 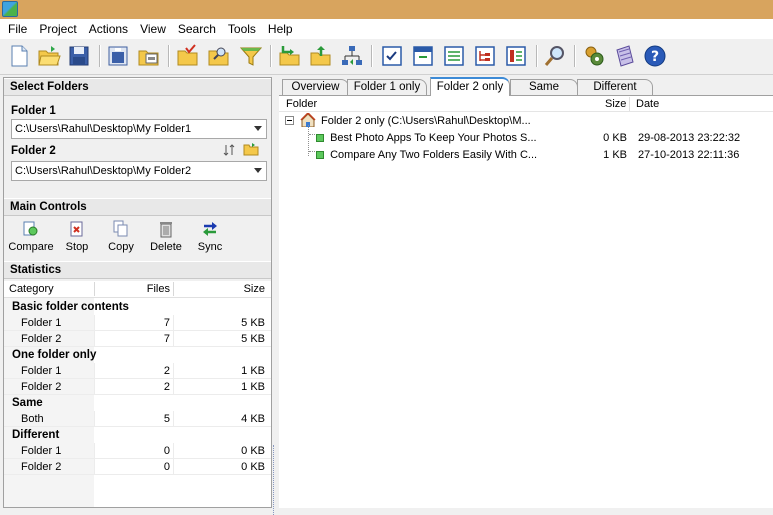 I want to click on delete-label: Delete, so click(x=166, y=247).